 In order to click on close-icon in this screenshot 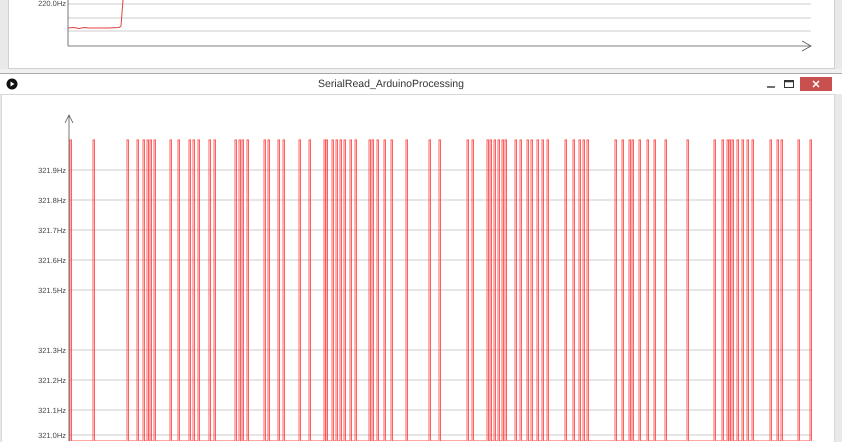, I will do `click(816, 84)`.